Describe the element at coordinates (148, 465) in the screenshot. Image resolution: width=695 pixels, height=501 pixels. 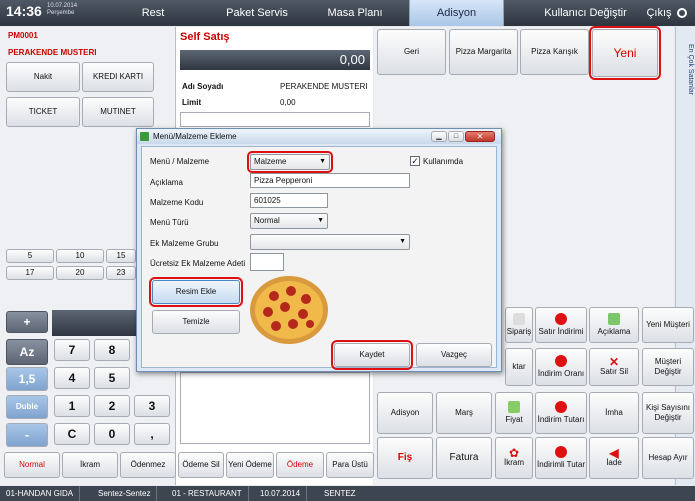
I see `odenmez-button: Ödenmez` at that location.